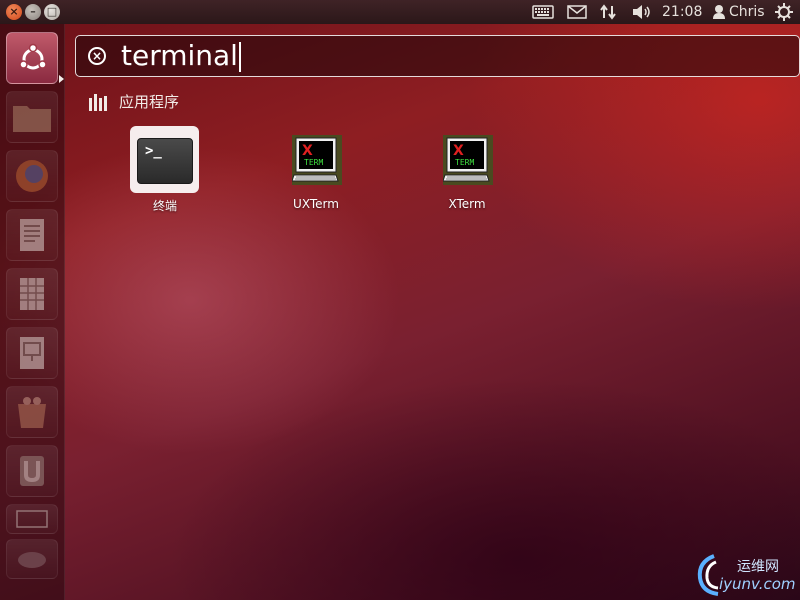  I want to click on files-launcher-button, so click(32, 117).